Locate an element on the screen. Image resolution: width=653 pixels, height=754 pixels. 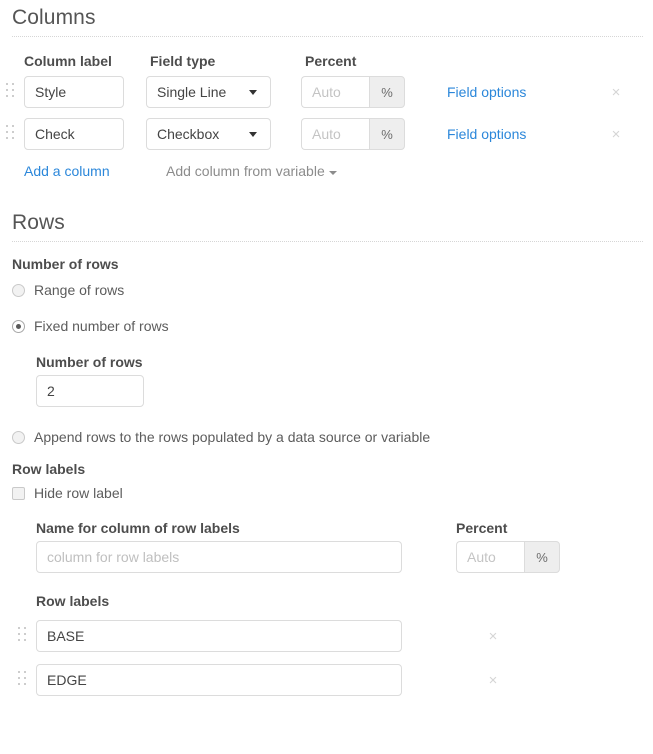
radio-option-fixed-number-of-rows: Fixed number of rows is located at coordinates (326, 326).